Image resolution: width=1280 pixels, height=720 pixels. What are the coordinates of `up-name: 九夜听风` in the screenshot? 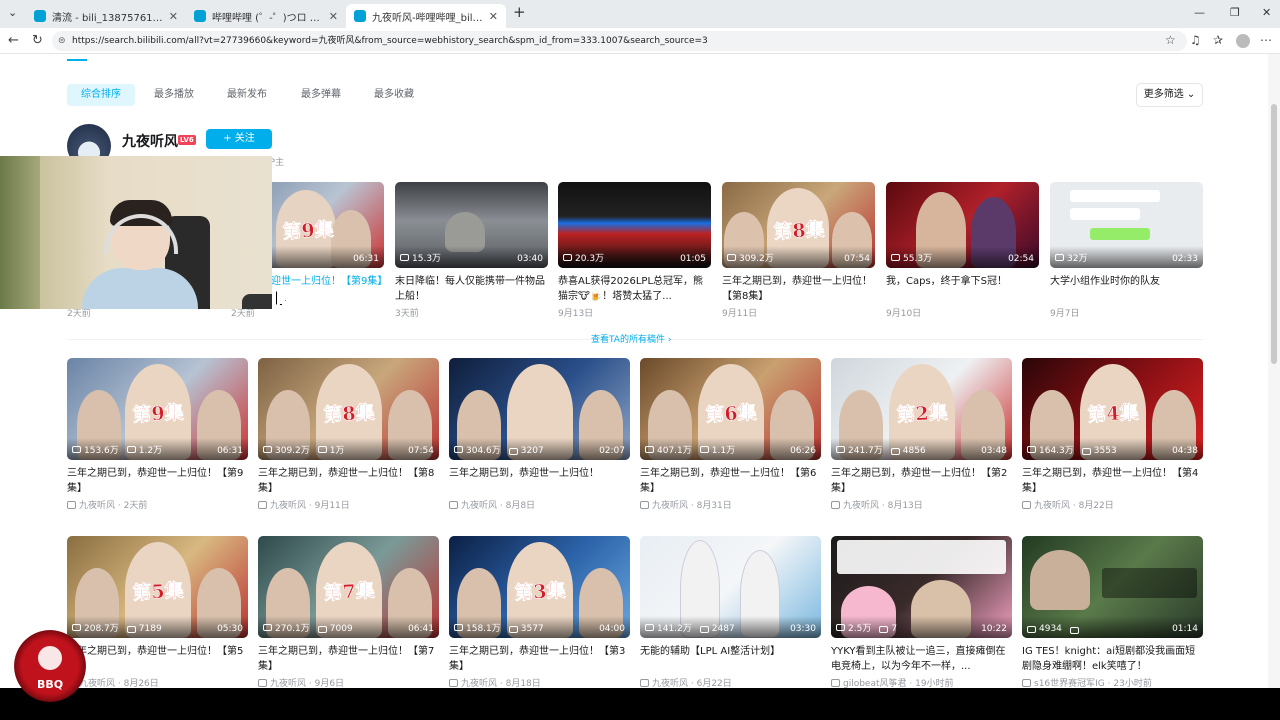 It's located at (150, 141).